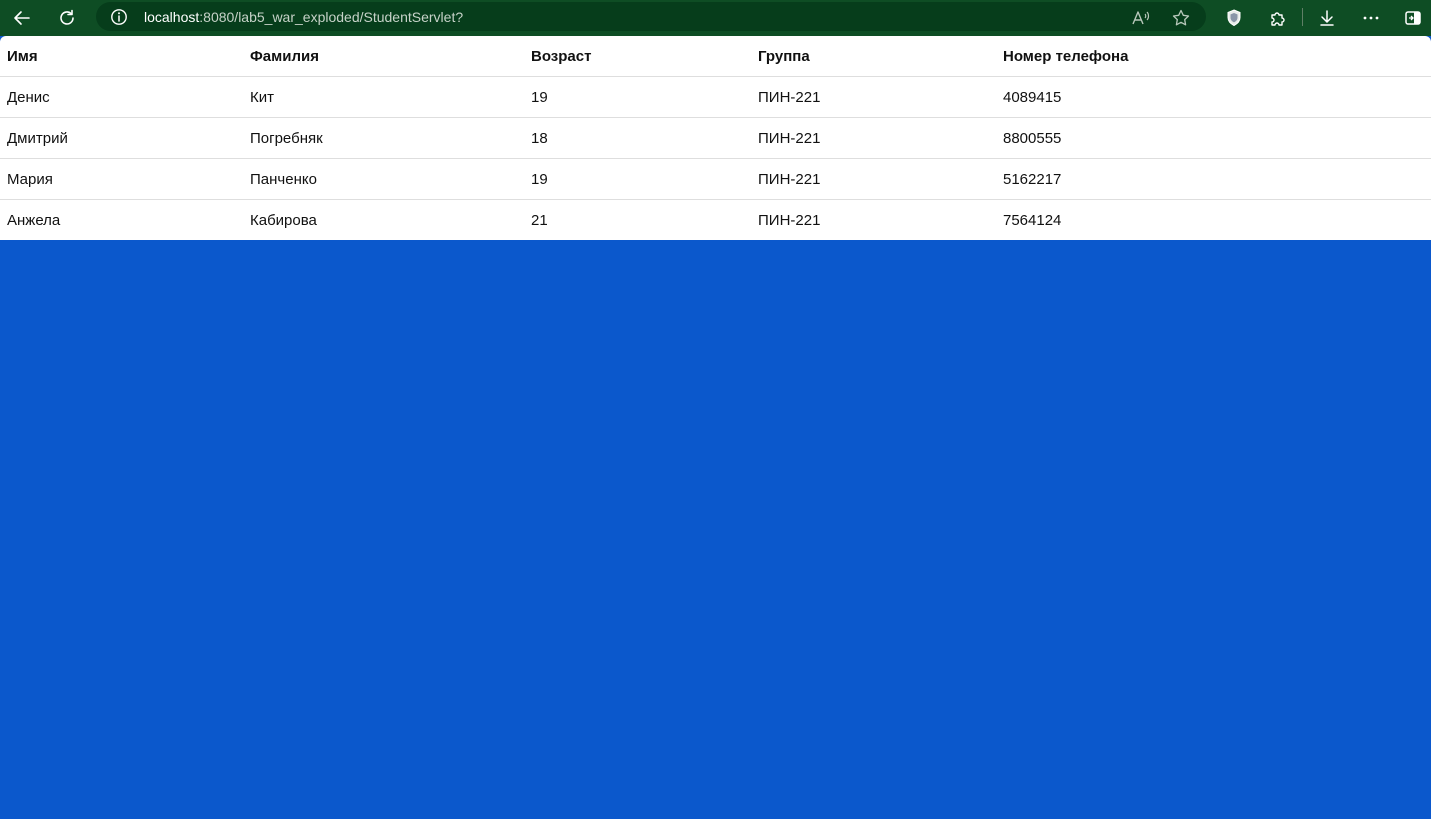 This screenshot has width=1431, height=819. I want to click on cell-first-name: Мария, so click(121, 179).